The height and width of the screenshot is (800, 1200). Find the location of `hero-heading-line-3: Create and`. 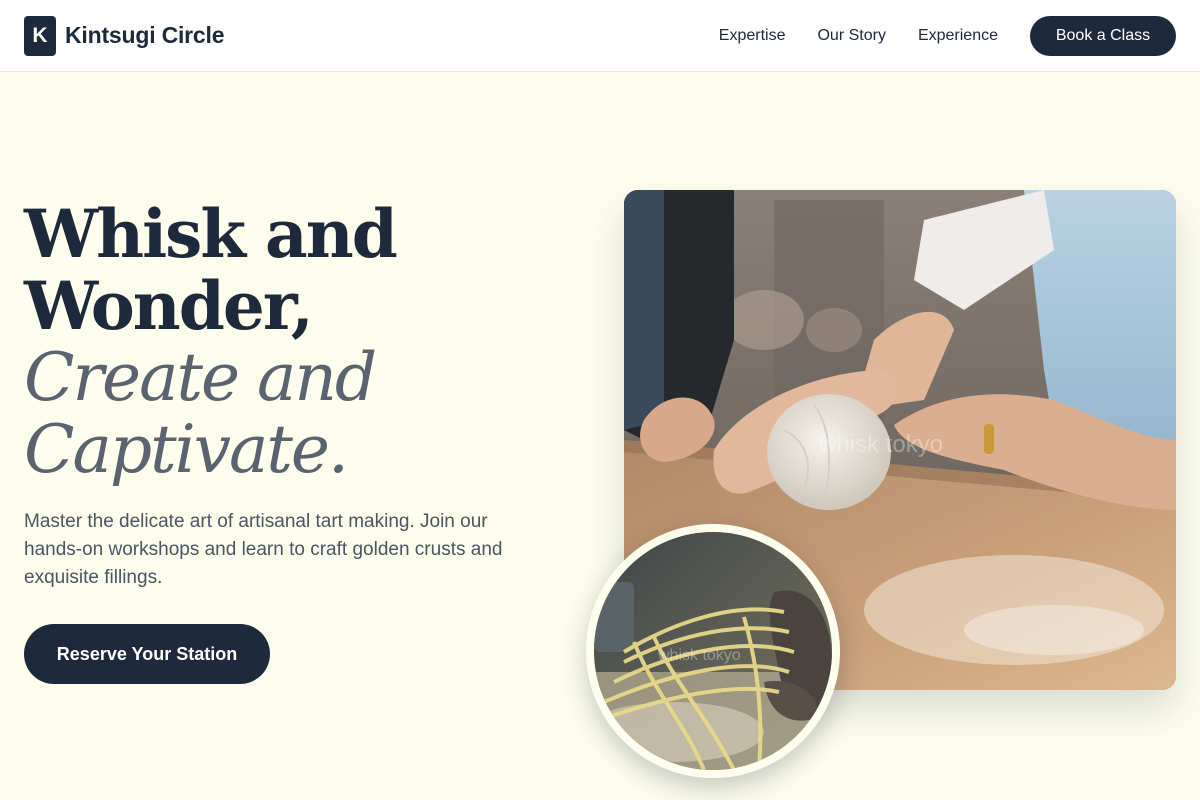

hero-heading-line-3: Create and is located at coordinates (200, 377).